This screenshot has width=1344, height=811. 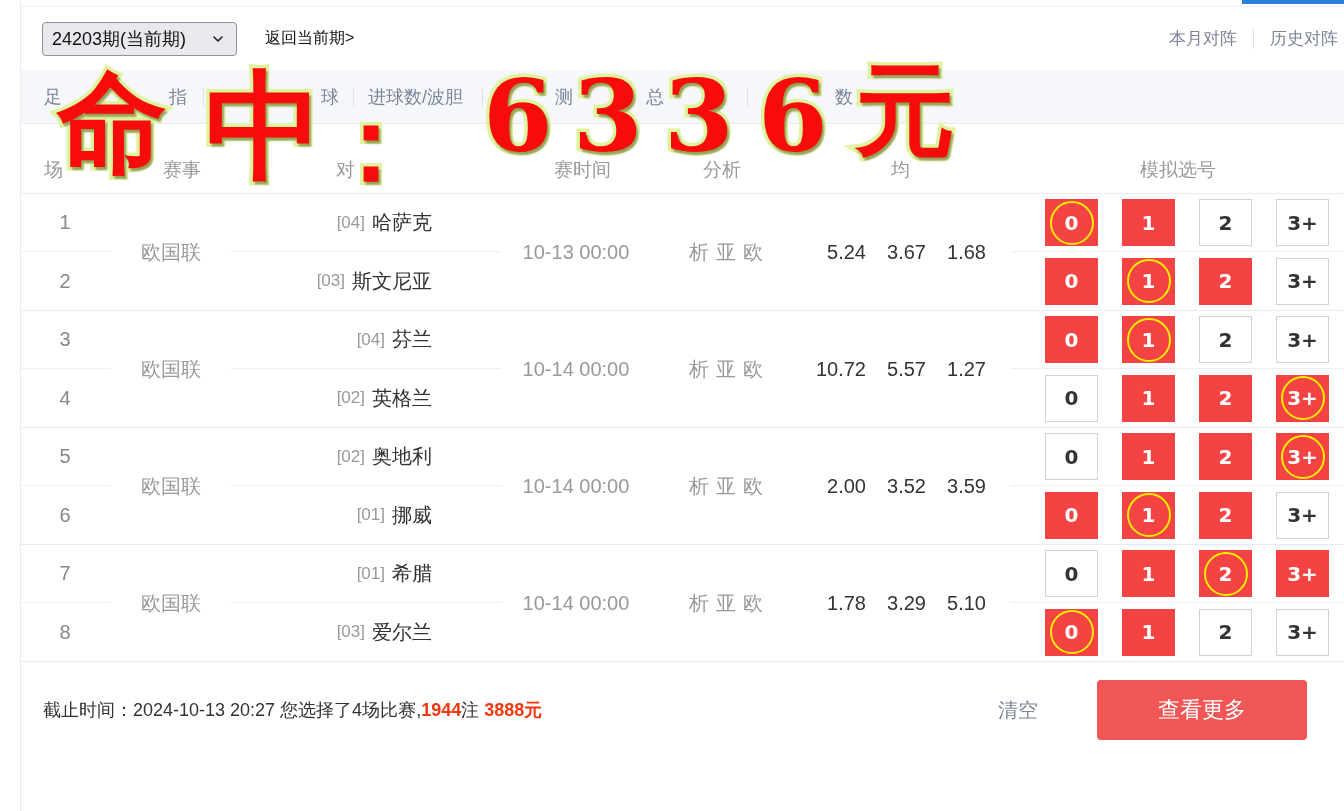 What do you see at coordinates (906, 603) in the screenshot?
I see `odds-value: 3.29` at bounding box center [906, 603].